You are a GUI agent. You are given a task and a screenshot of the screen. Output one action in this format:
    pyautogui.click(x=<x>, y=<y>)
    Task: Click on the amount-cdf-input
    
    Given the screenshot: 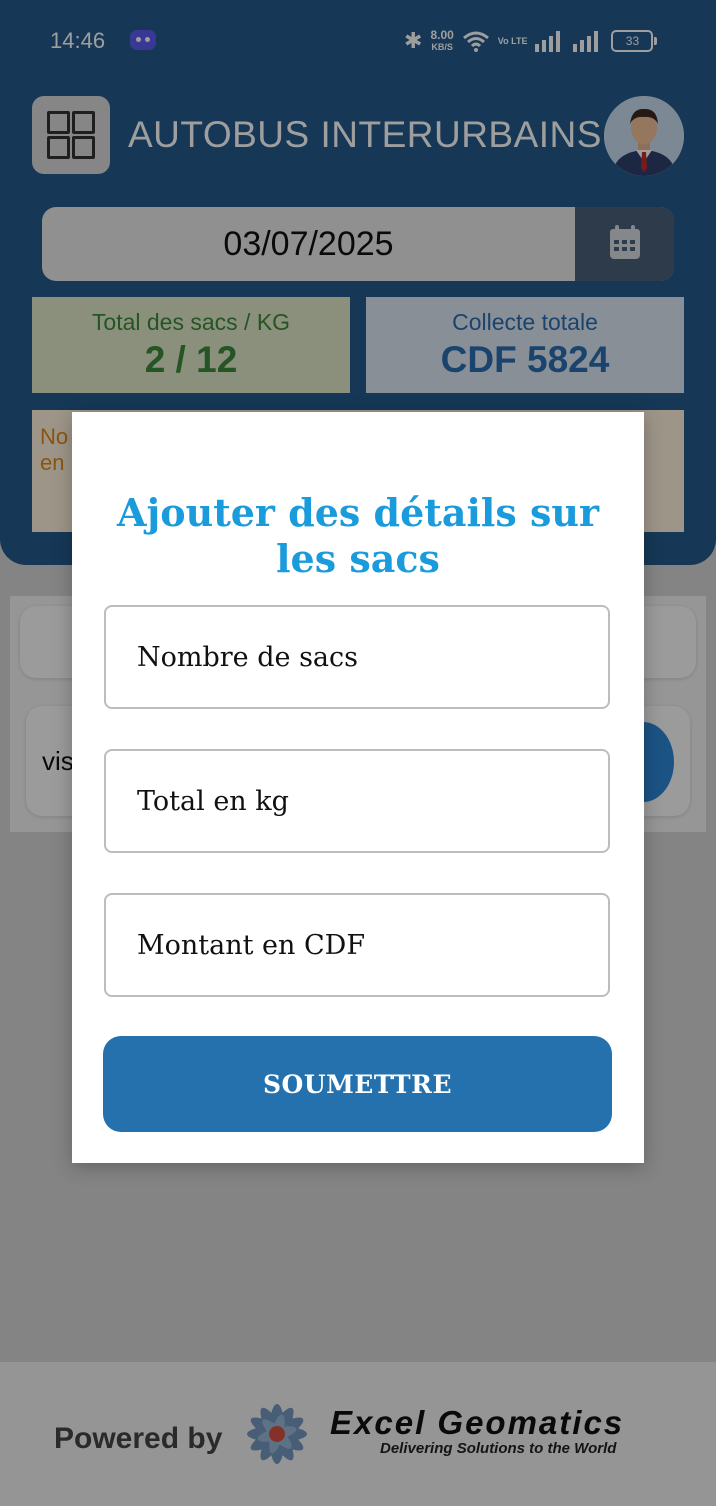 What is the action you would take?
    pyautogui.click(x=357, y=945)
    